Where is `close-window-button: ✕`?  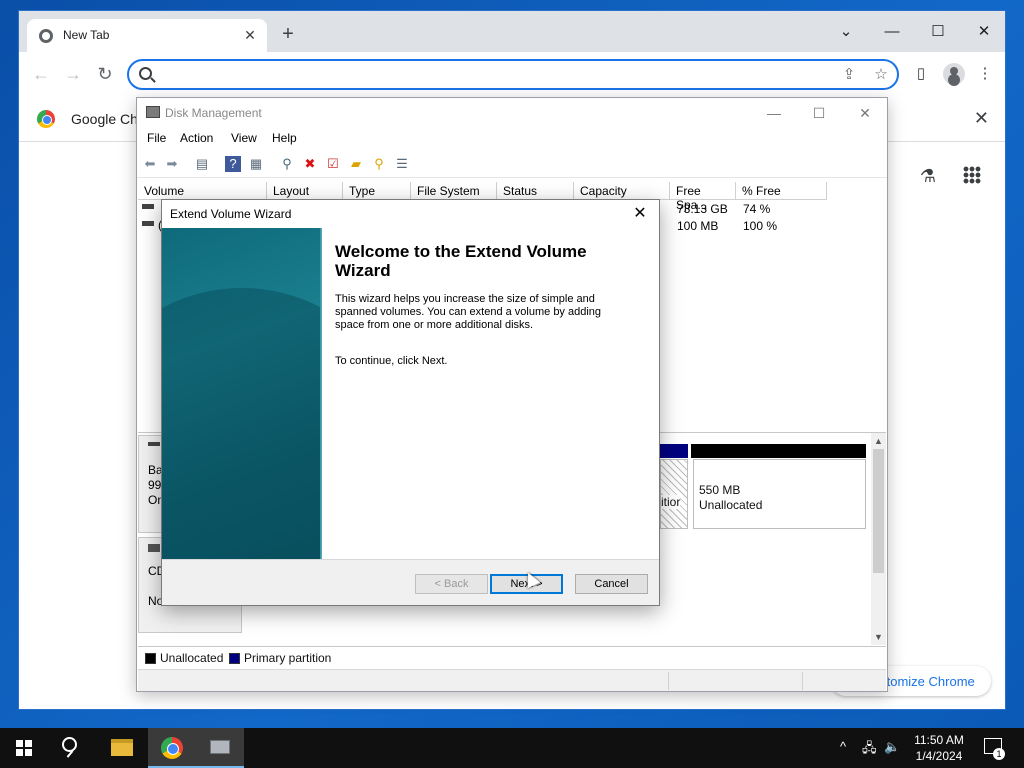 close-window-button: ✕ is located at coordinates (983, 32).